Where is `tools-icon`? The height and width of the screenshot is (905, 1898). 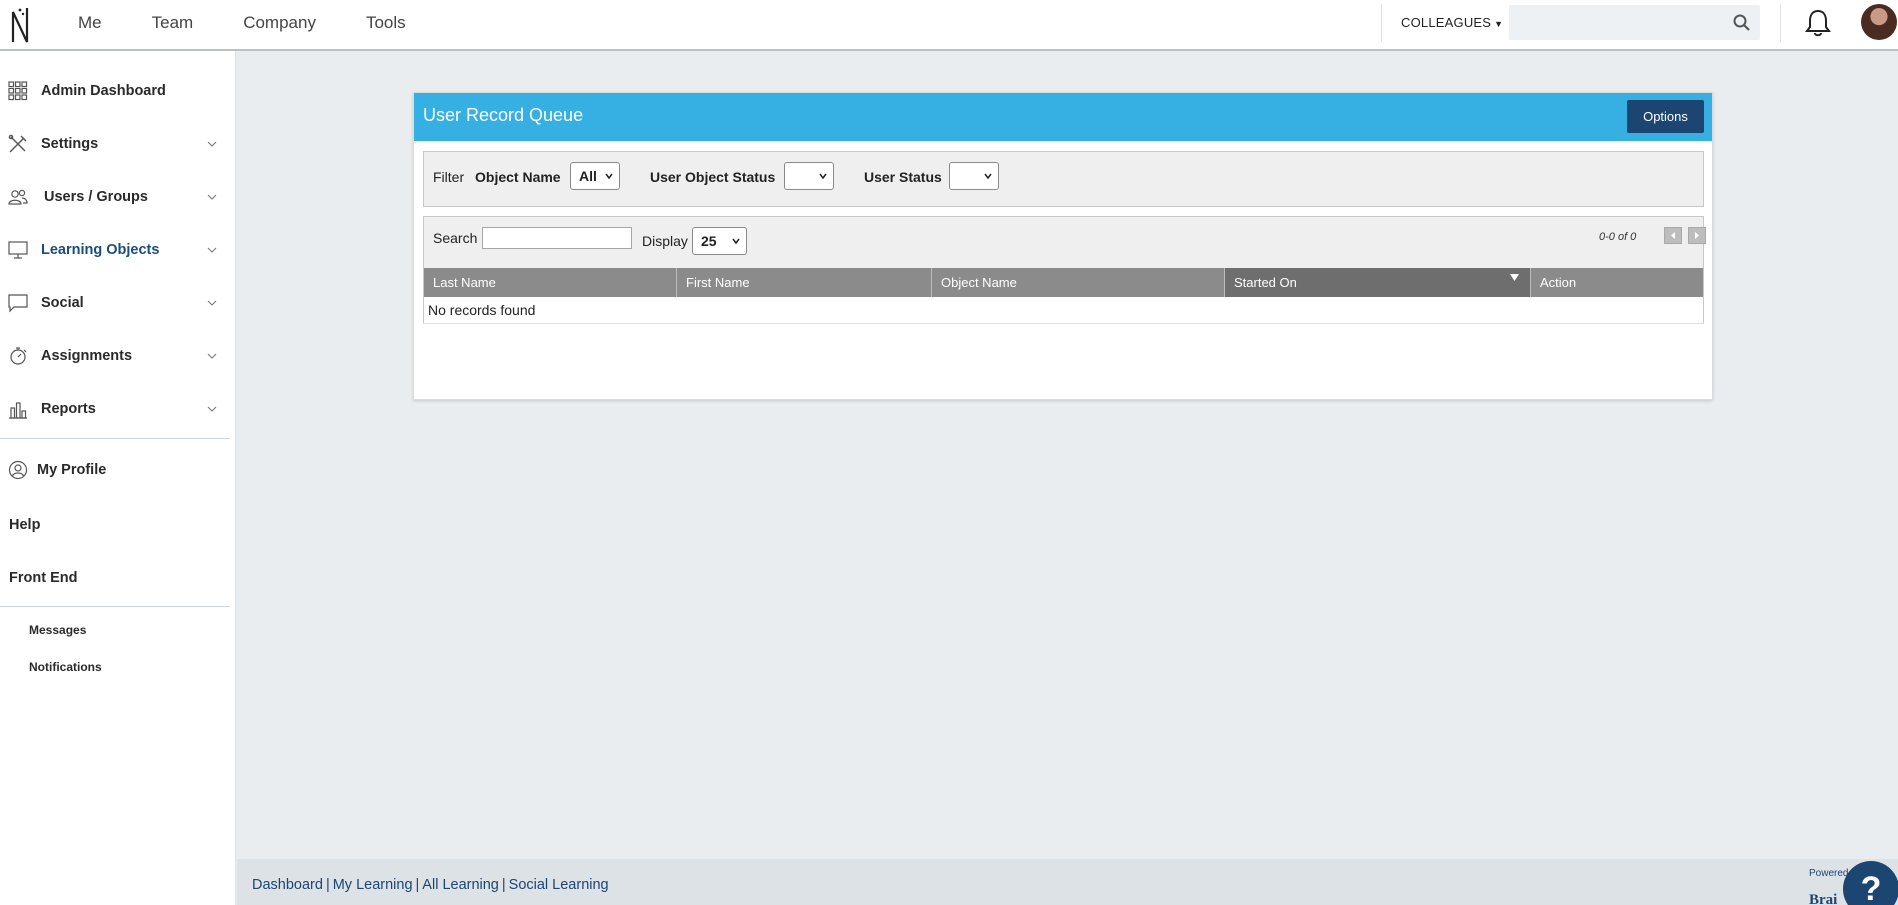 tools-icon is located at coordinates (17, 143).